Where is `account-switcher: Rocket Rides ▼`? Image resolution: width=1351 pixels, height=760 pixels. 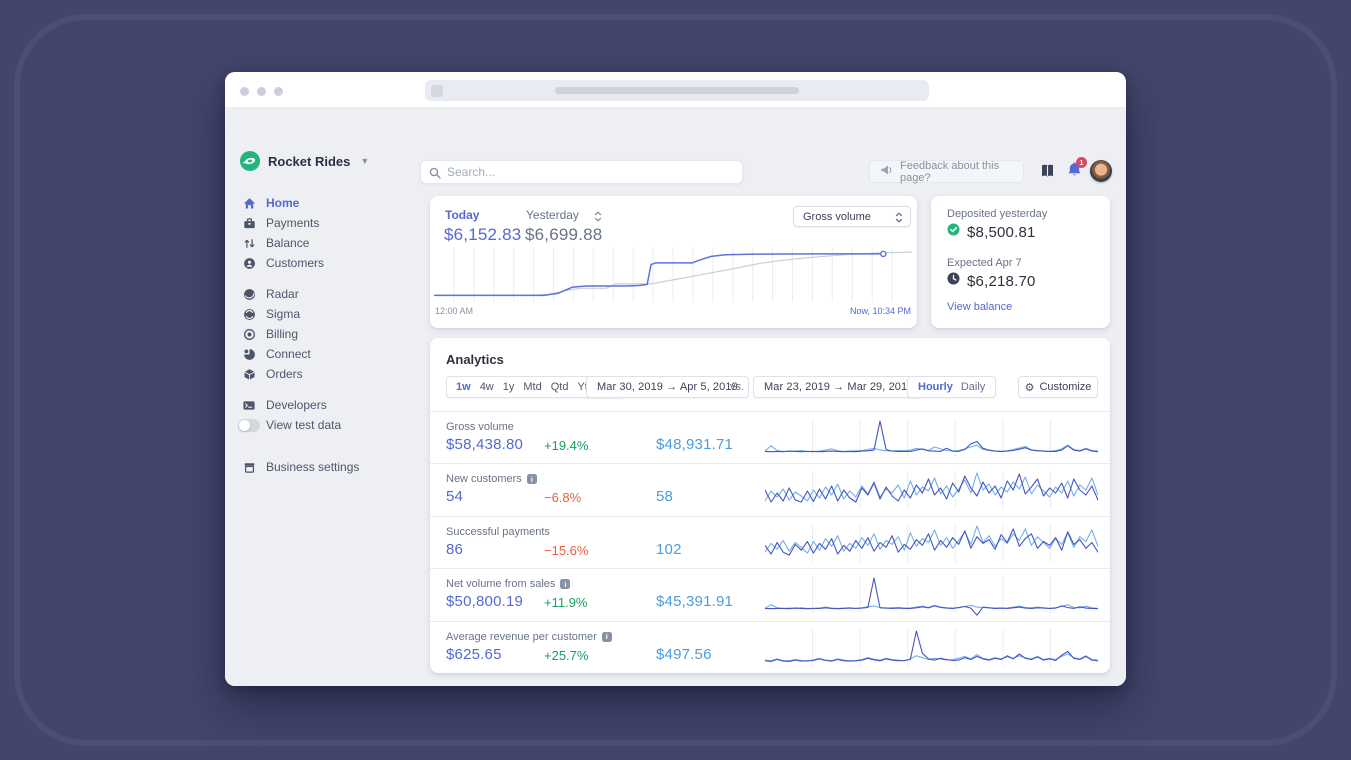
account-switcher: Rocket Rides ▼ is located at coordinates (304, 161).